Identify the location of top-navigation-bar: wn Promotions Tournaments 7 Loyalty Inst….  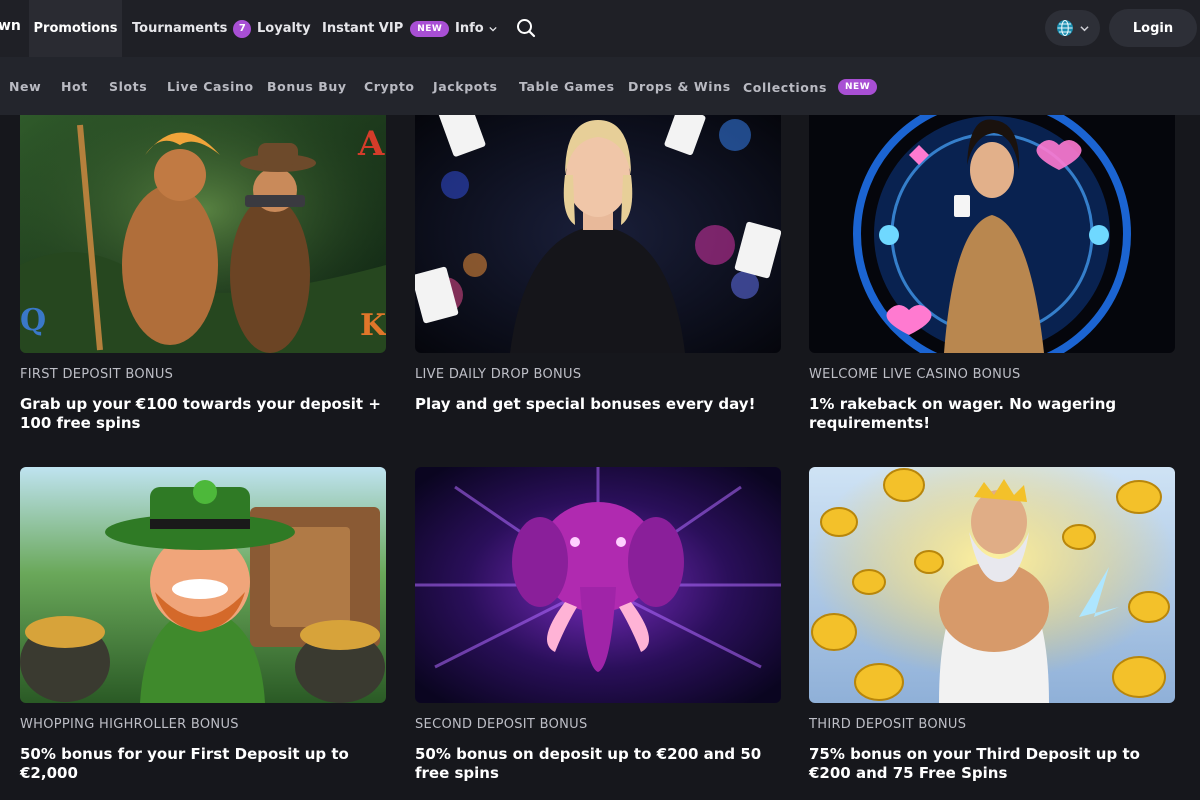
(600, 28).